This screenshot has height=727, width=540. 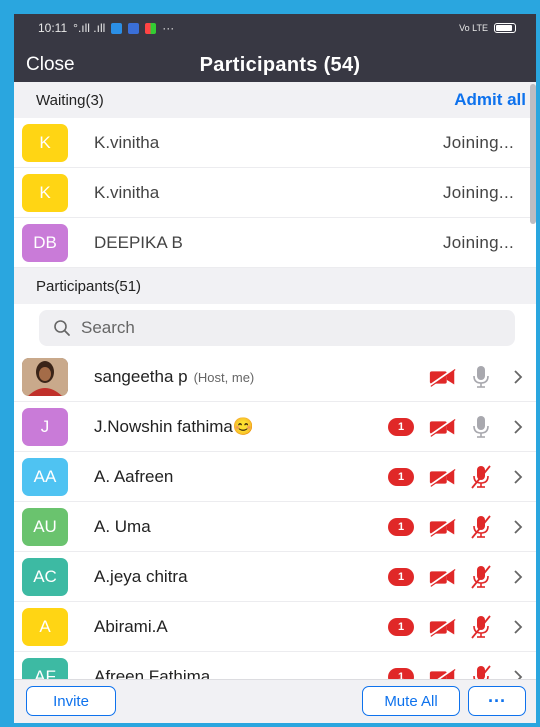 I want to click on avatar: A, so click(x=45, y=626).